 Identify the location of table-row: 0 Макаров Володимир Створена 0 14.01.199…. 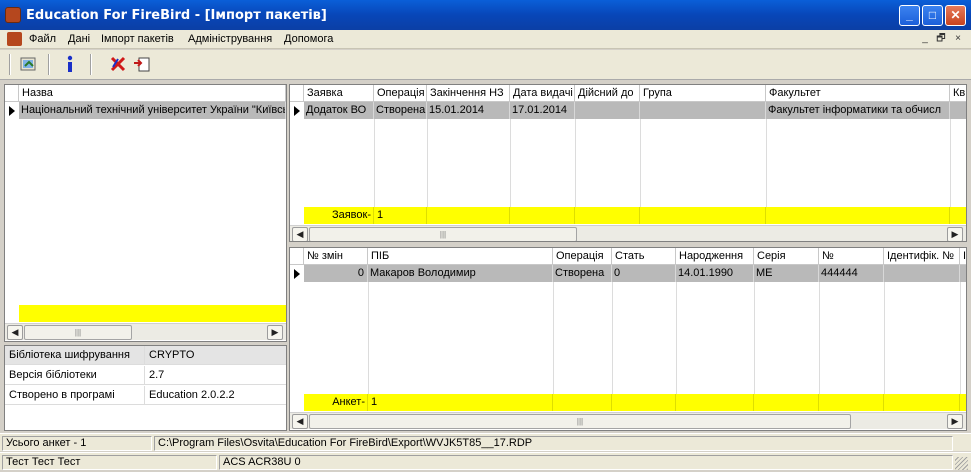
(635, 273).